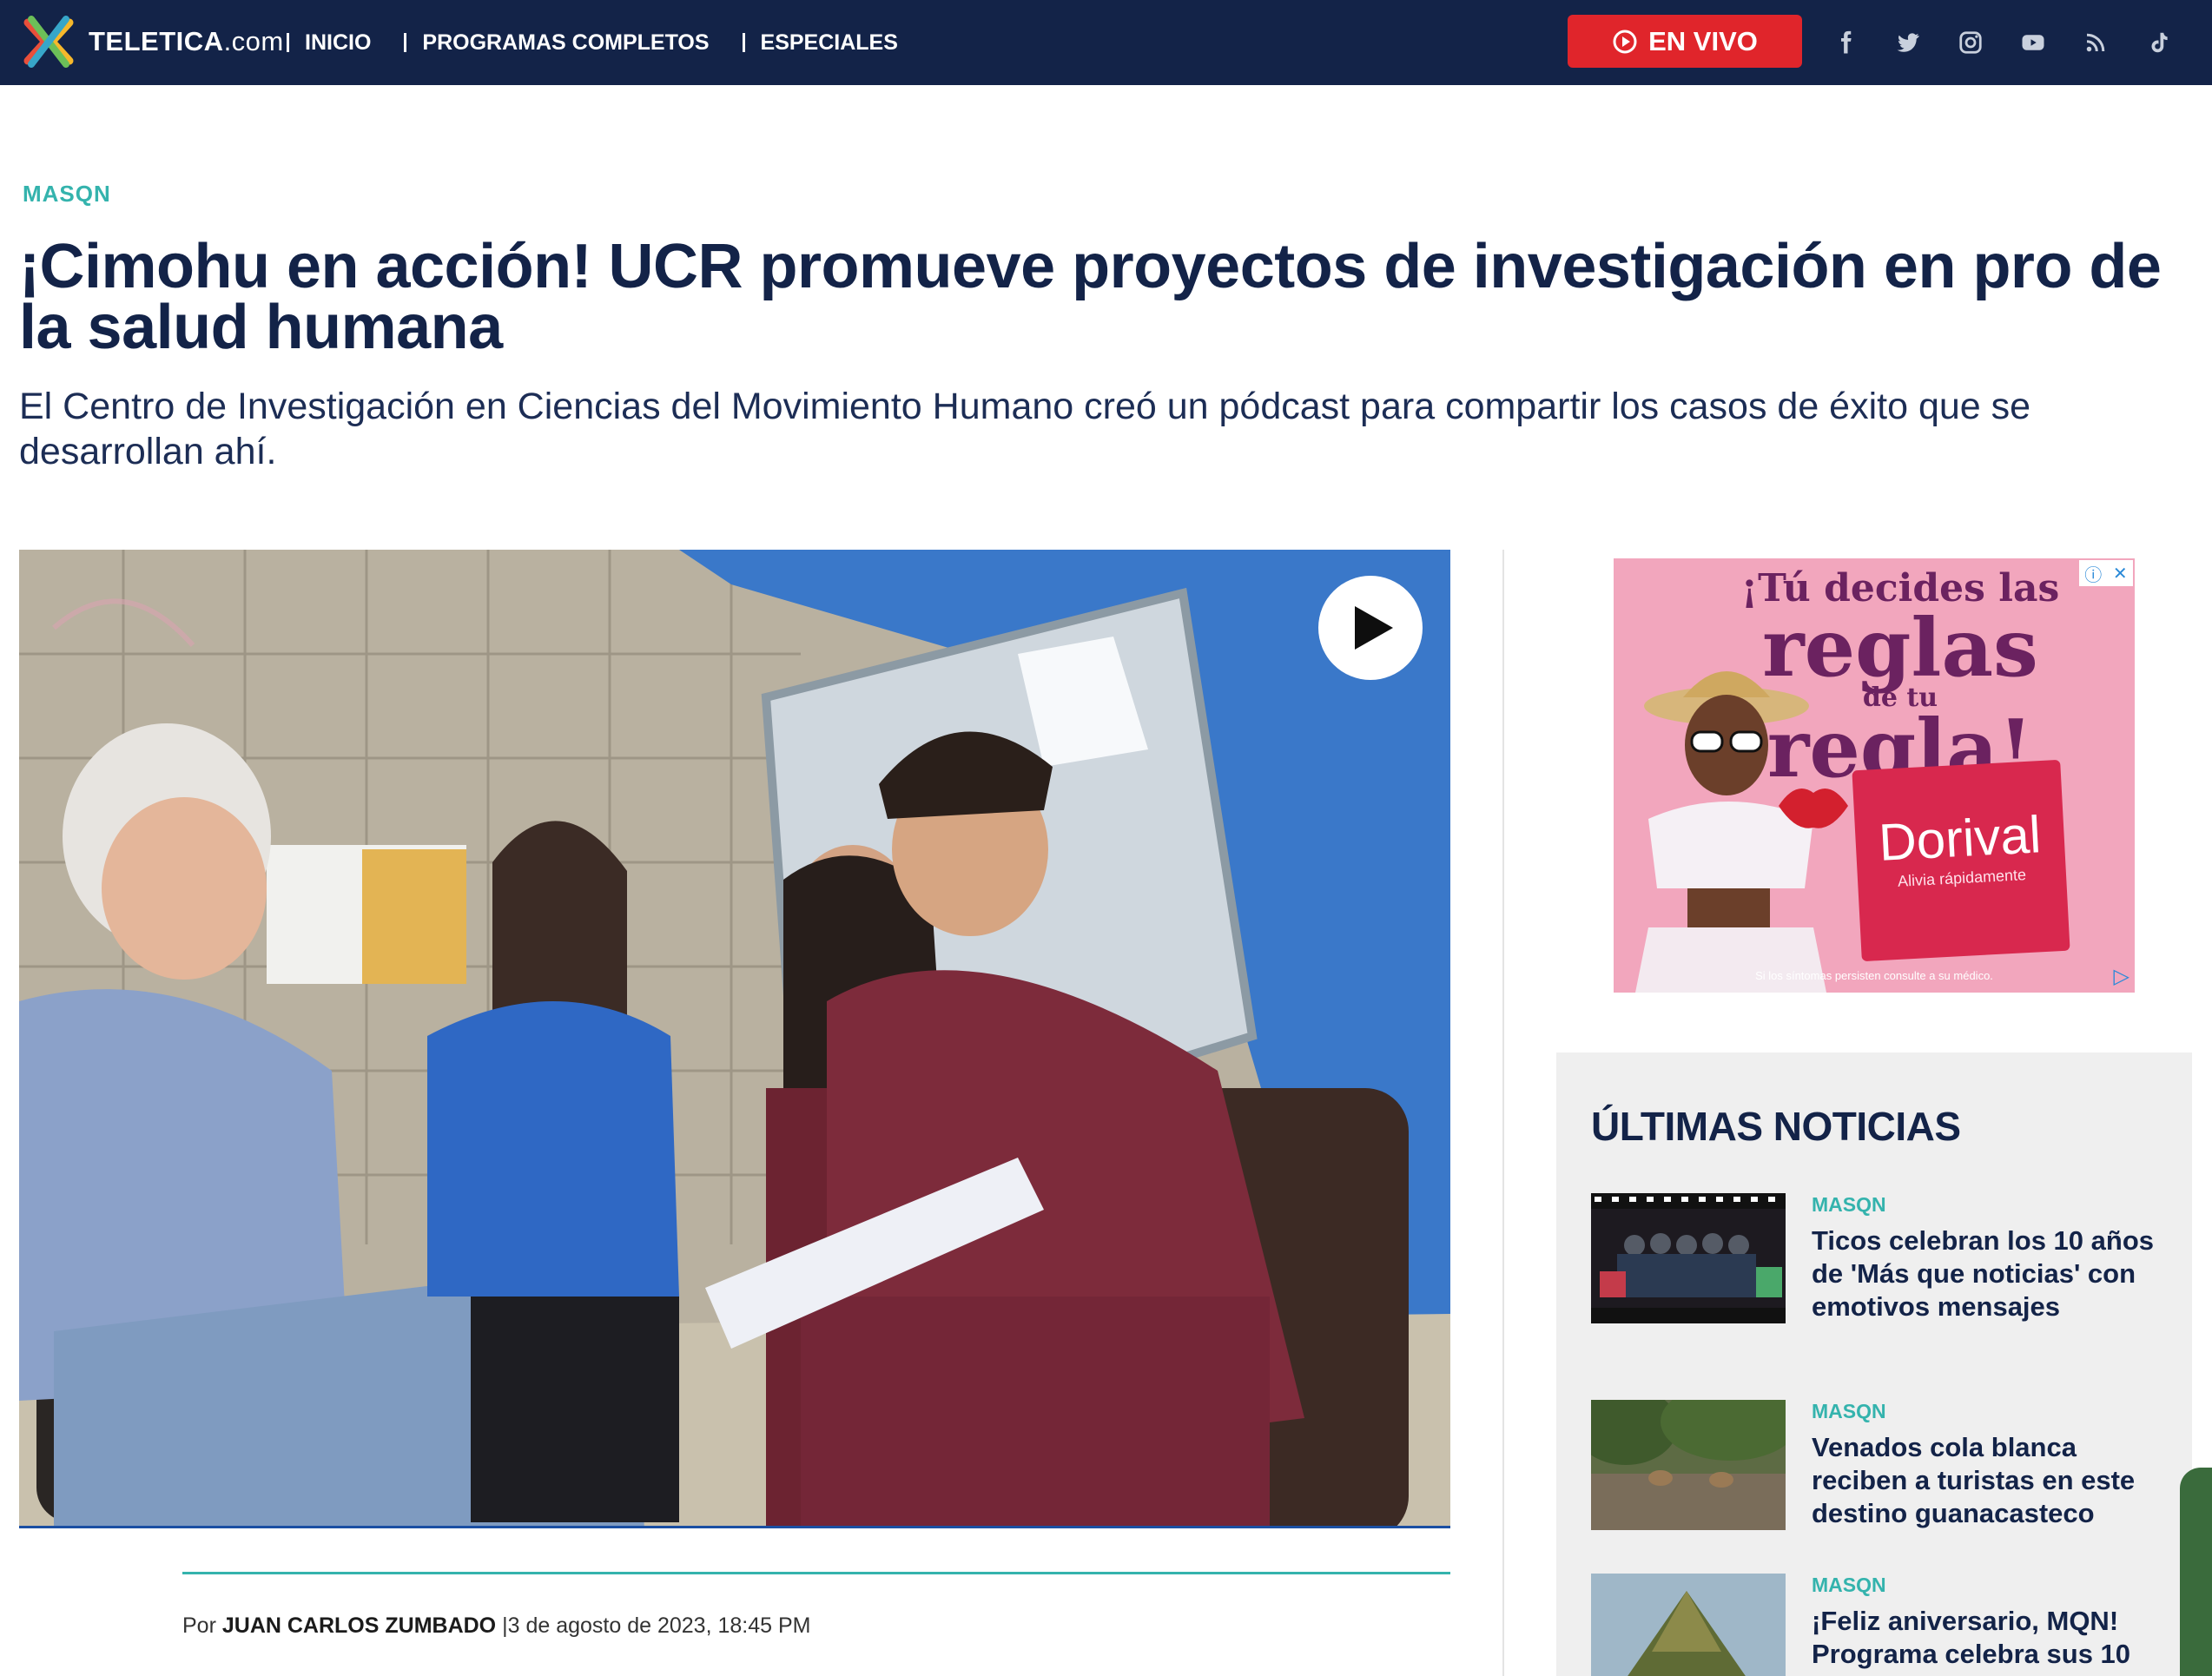 The width and height of the screenshot is (2212, 1676). What do you see at coordinates (829, 42) in the screenshot?
I see `nav-item-label: ESPECIALES` at bounding box center [829, 42].